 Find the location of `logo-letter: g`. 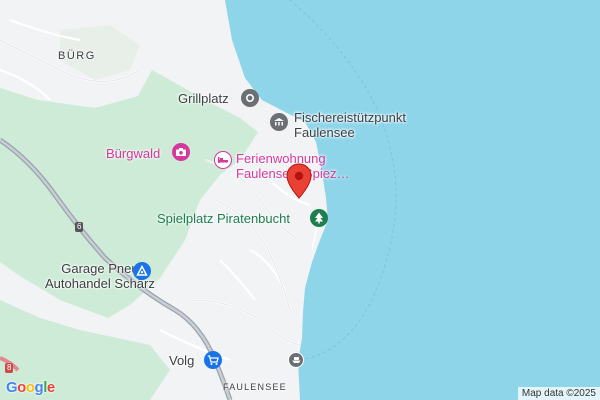

logo-letter: g is located at coordinates (39, 387).